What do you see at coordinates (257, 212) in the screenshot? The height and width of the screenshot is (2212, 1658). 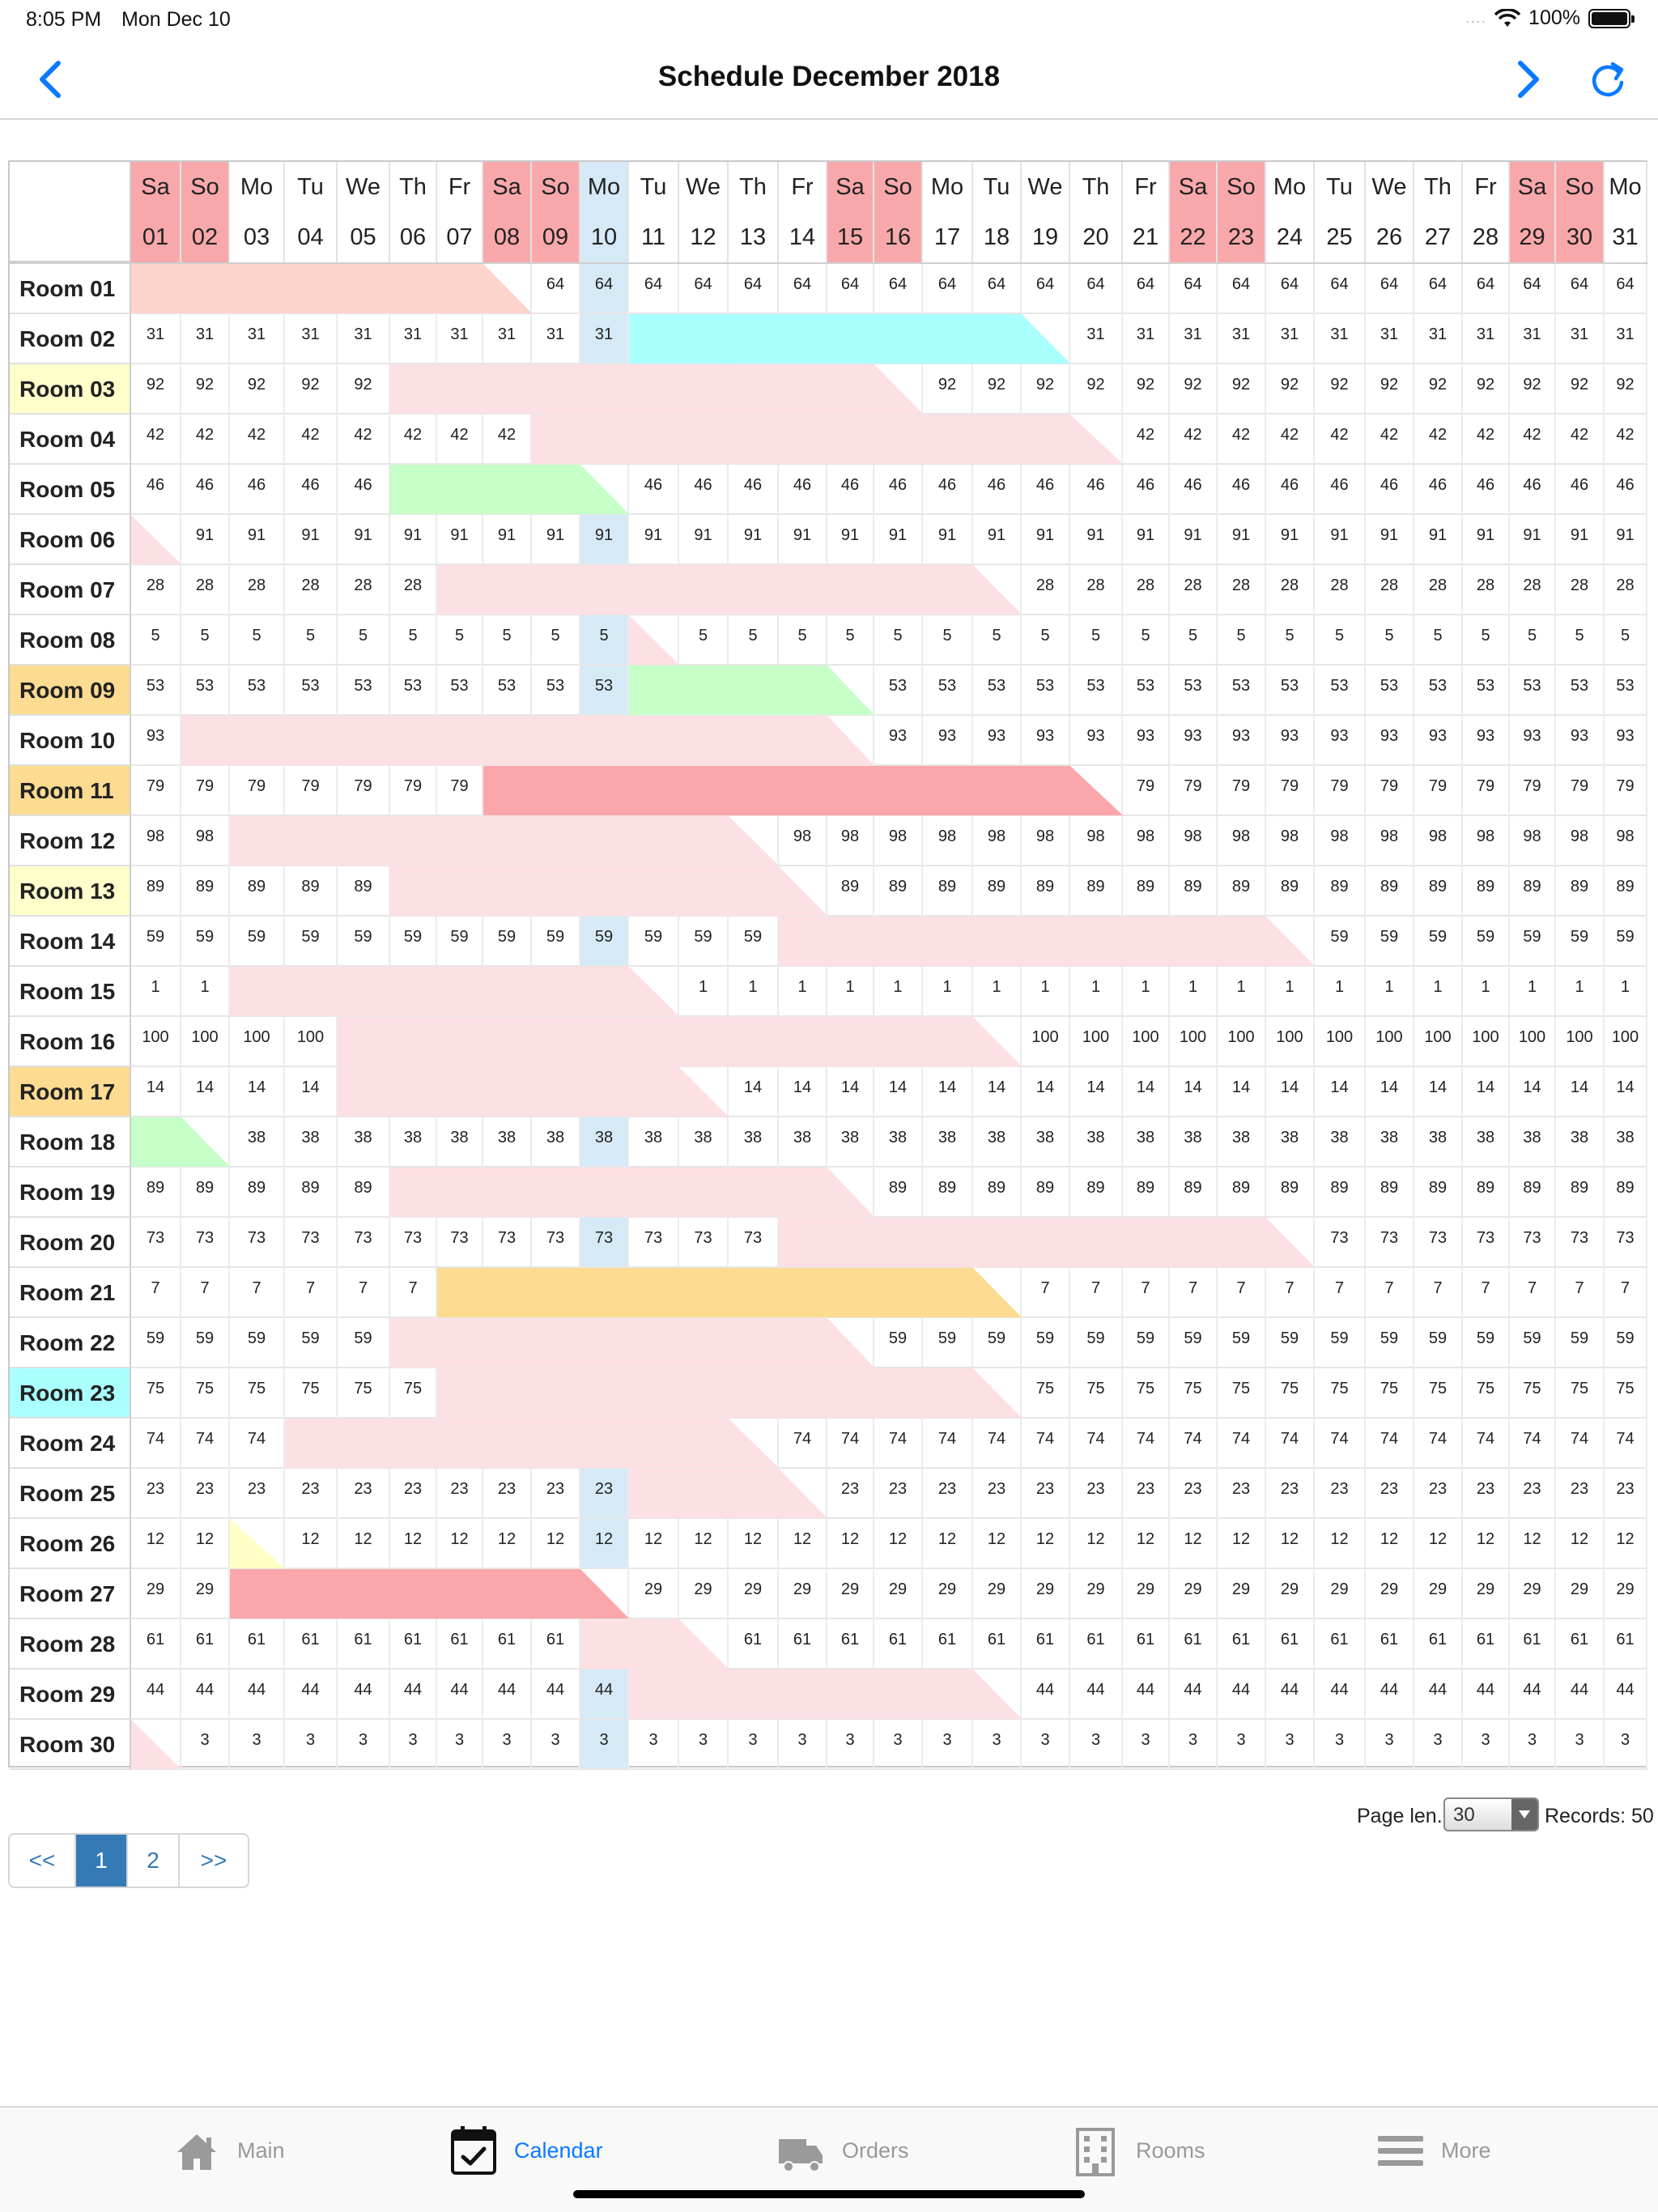 I see `day-header-03: Mo 03` at bounding box center [257, 212].